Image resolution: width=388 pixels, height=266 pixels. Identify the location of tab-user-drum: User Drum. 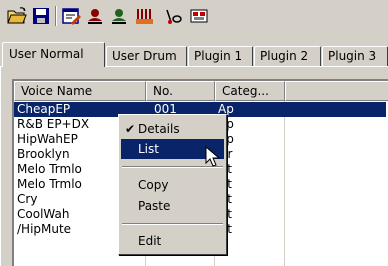
(146, 56).